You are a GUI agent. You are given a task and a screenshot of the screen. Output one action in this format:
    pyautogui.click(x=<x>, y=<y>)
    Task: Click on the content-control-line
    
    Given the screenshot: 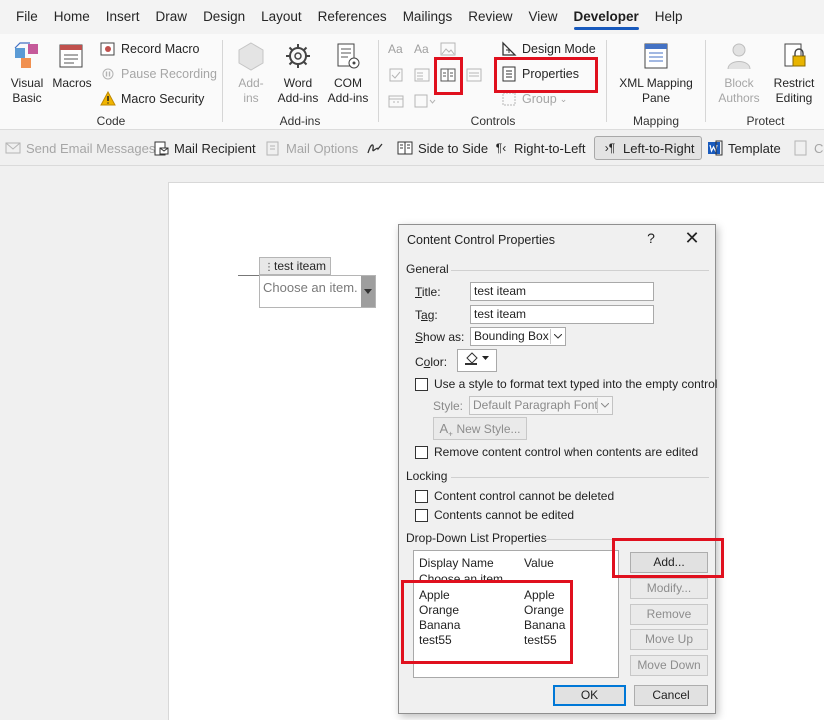 What is the action you would take?
    pyautogui.click(x=249, y=275)
    